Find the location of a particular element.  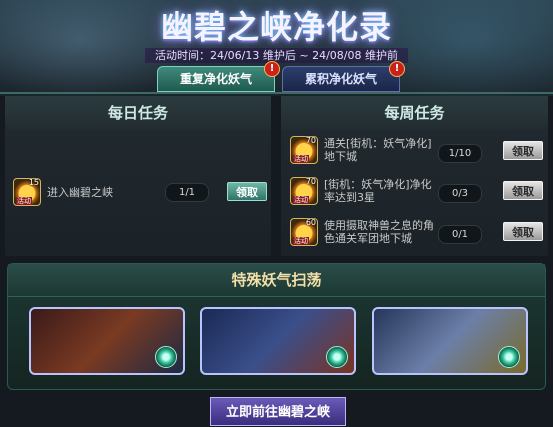

page-title: 幽碧之峡净化录 is located at coordinates (276, 27).